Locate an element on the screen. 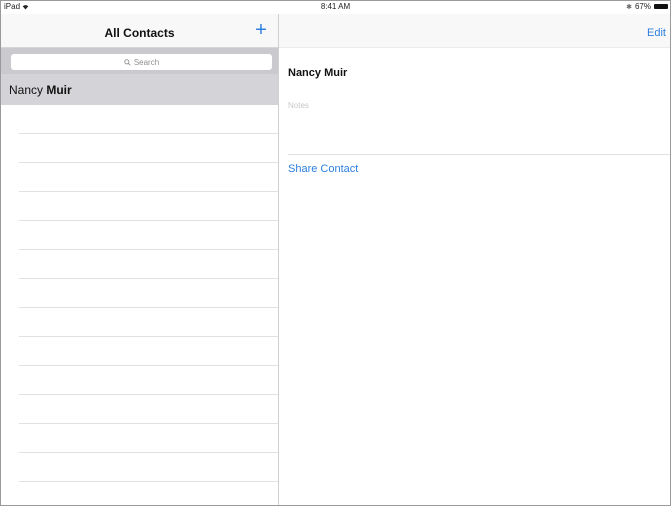  status-time: 8:41 AM is located at coordinates (335, 6).